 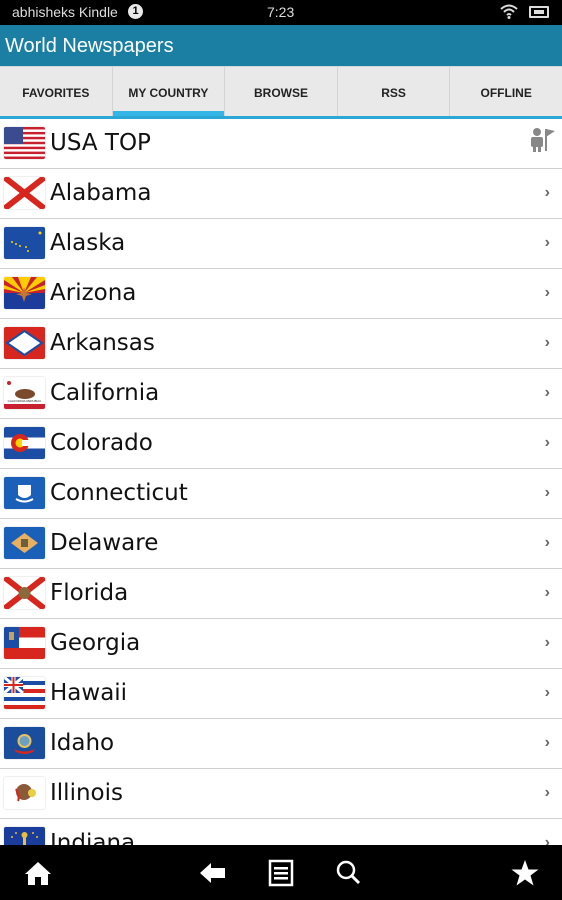 What do you see at coordinates (88, 243) in the screenshot?
I see `list-item-label: Alaska` at bounding box center [88, 243].